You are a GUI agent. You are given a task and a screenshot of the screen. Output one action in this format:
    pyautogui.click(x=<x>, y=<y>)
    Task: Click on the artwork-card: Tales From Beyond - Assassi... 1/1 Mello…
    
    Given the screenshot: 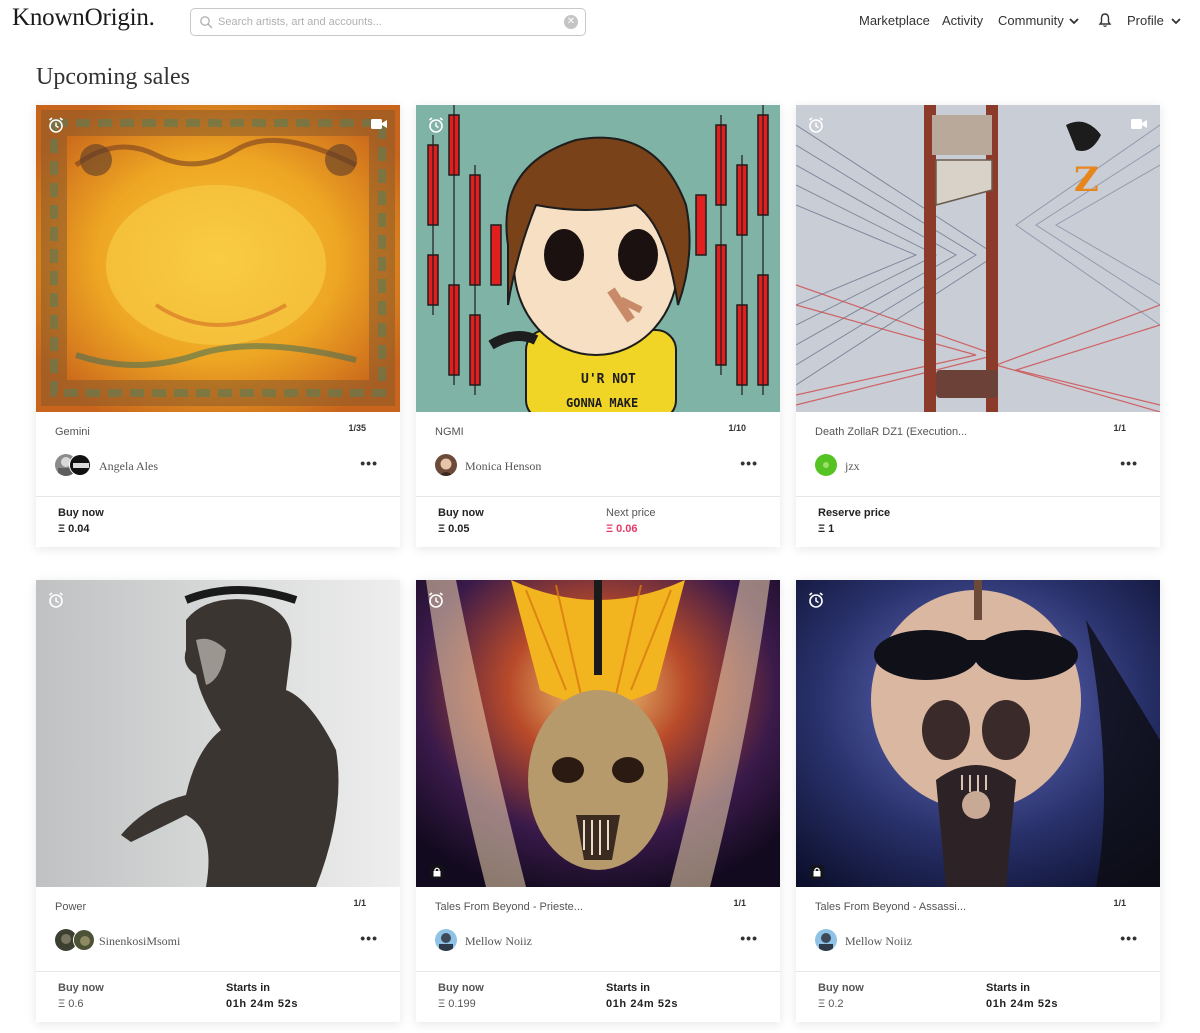 What is the action you would take?
    pyautogui.click(x=978, y=801)
    